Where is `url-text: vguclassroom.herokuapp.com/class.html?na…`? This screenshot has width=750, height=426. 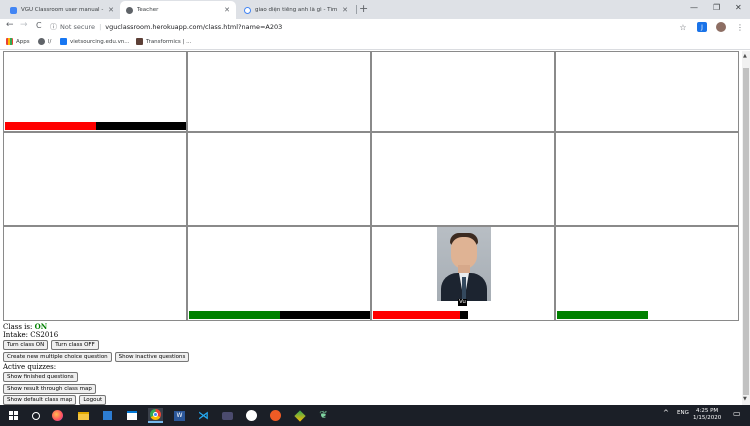 url-text: vguclassroom.herokuapp.com/class.html?na… is located at coordinates (194, 27).